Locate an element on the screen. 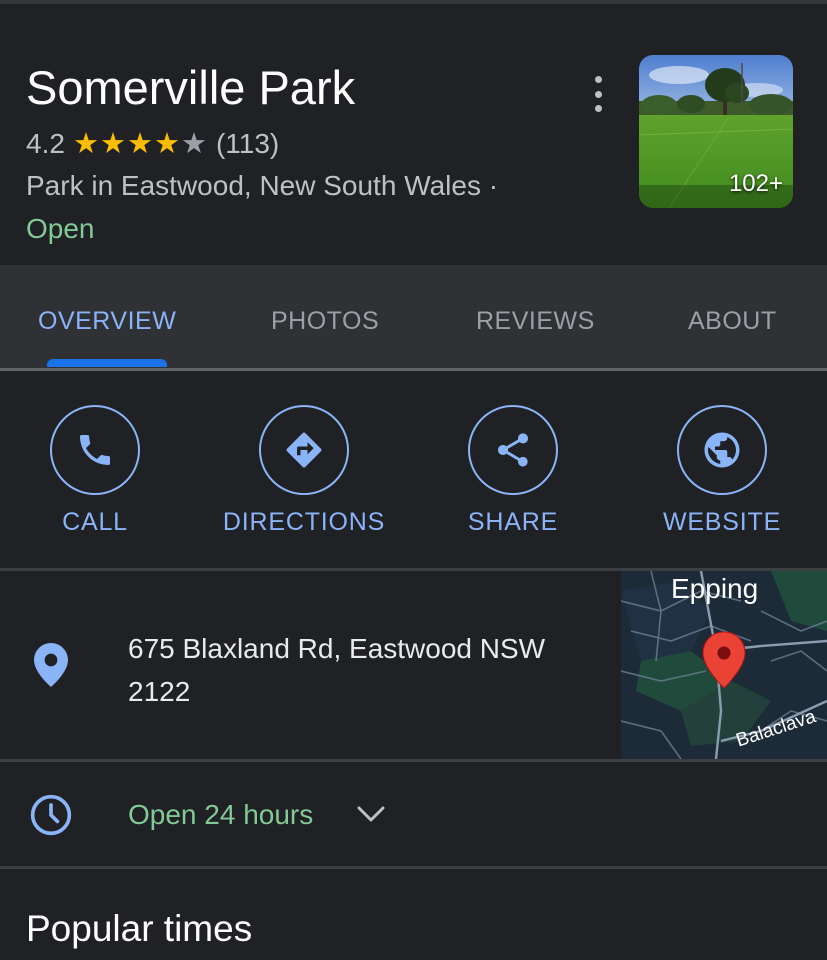  call-label: CALL is located at coordinates (95, 522).